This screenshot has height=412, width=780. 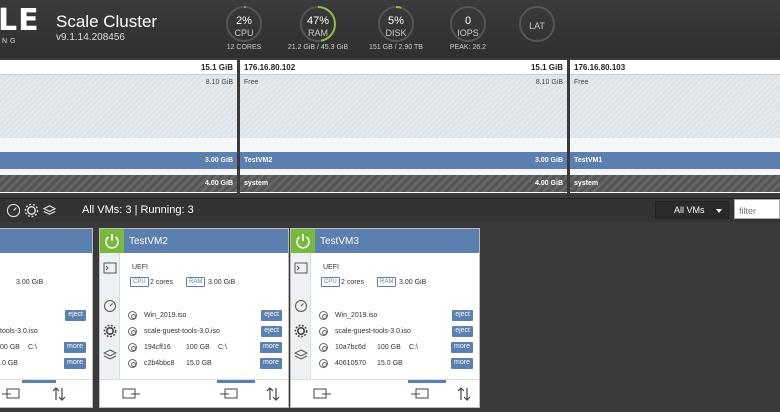 I want to click on node-memory-column: 15.1 GiB 8.10 GiB 3.00 GiB 4.00 GiB, so click(x=118, y=126).